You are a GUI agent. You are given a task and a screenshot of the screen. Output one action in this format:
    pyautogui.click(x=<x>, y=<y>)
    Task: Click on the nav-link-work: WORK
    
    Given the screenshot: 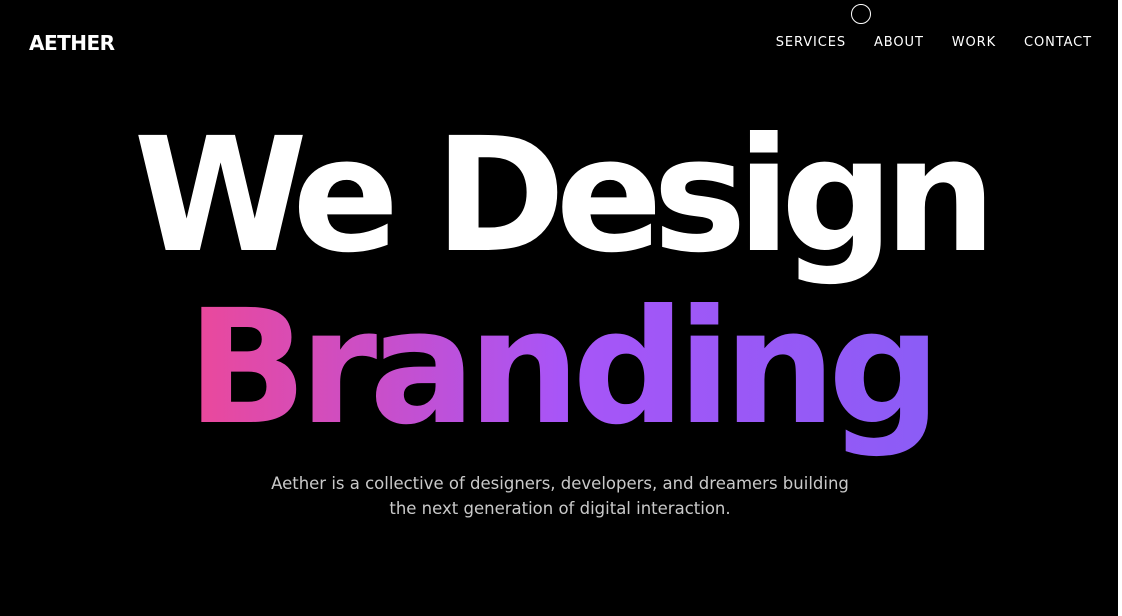 What is the action you would take?
    pyautogui.click(x=974, y=43)
    